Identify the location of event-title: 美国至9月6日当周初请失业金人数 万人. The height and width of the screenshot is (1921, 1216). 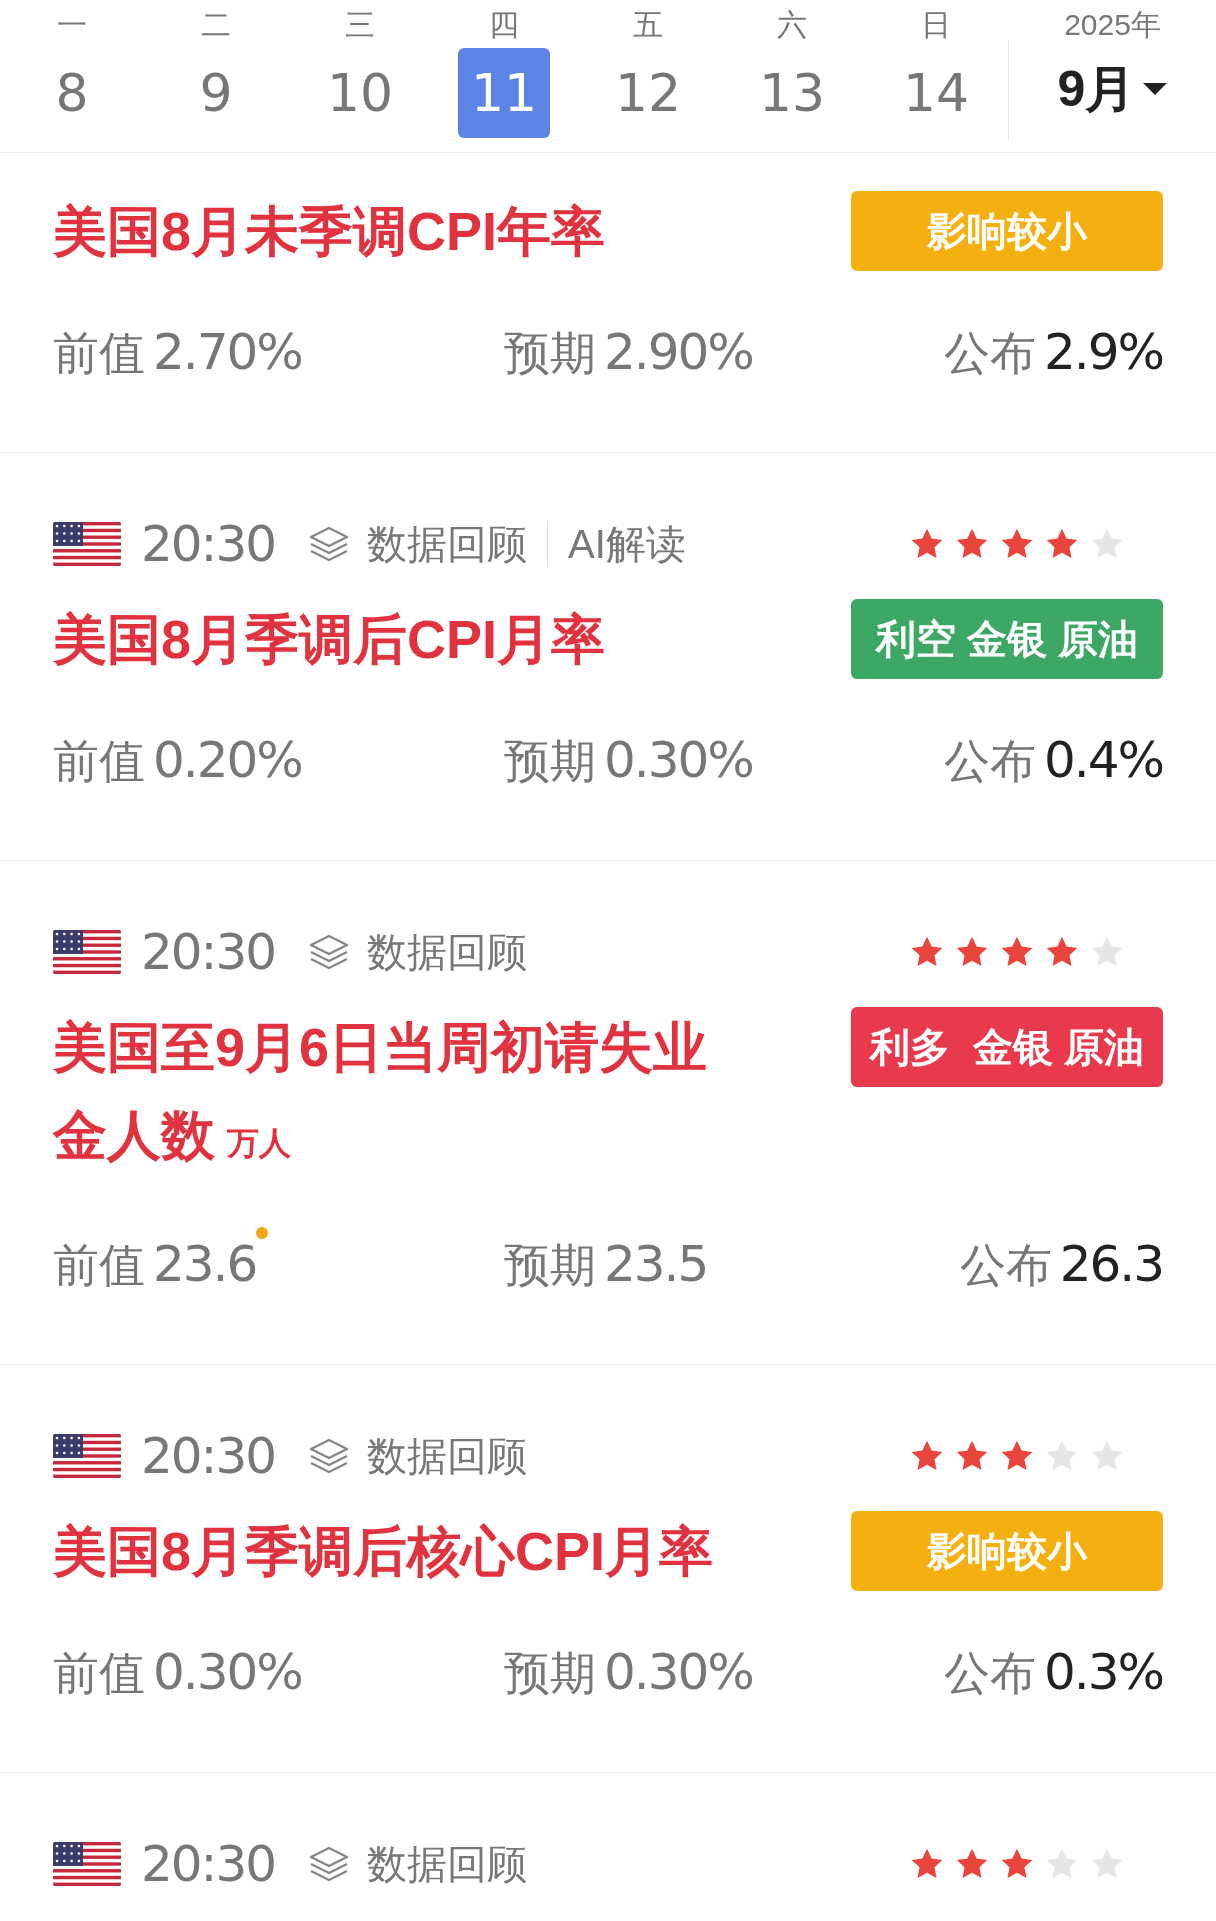
(381, 1091).